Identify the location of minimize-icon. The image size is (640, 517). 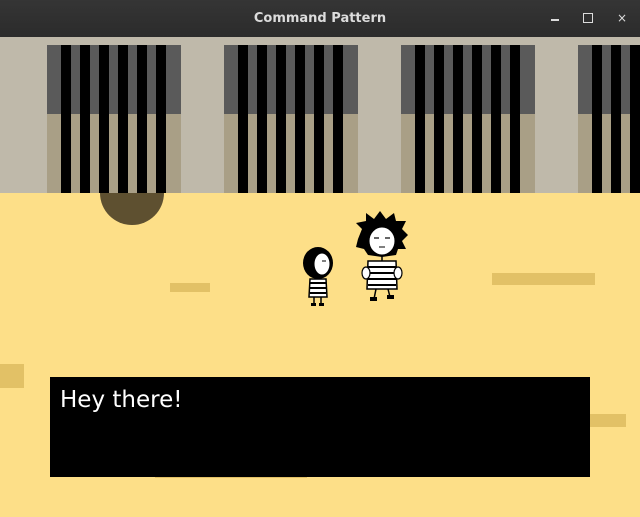
(555, 20).